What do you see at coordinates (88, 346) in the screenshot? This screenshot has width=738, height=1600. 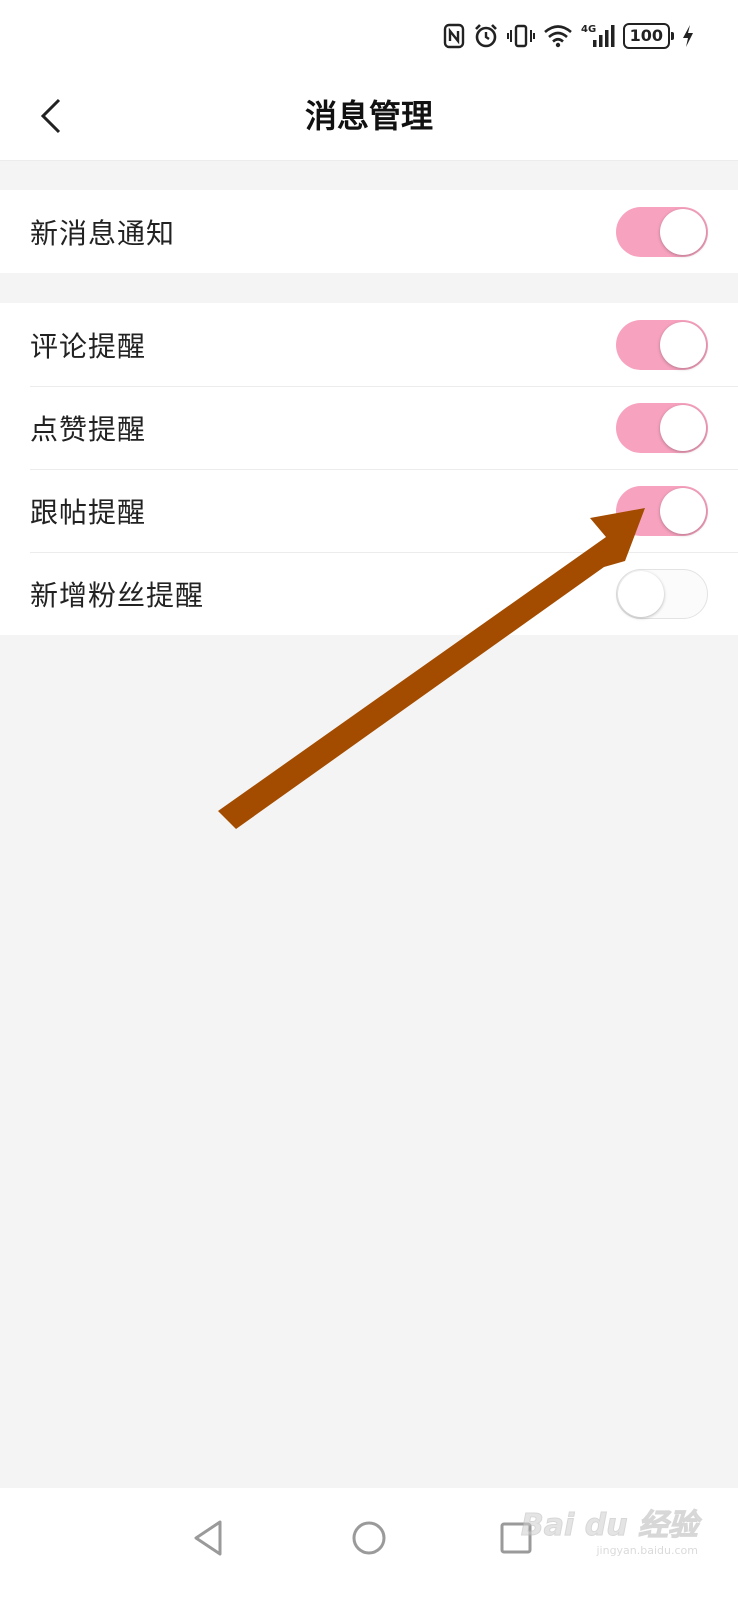 I see `setting-label-comment: 评论提醒` at bounding box center [88, 346].